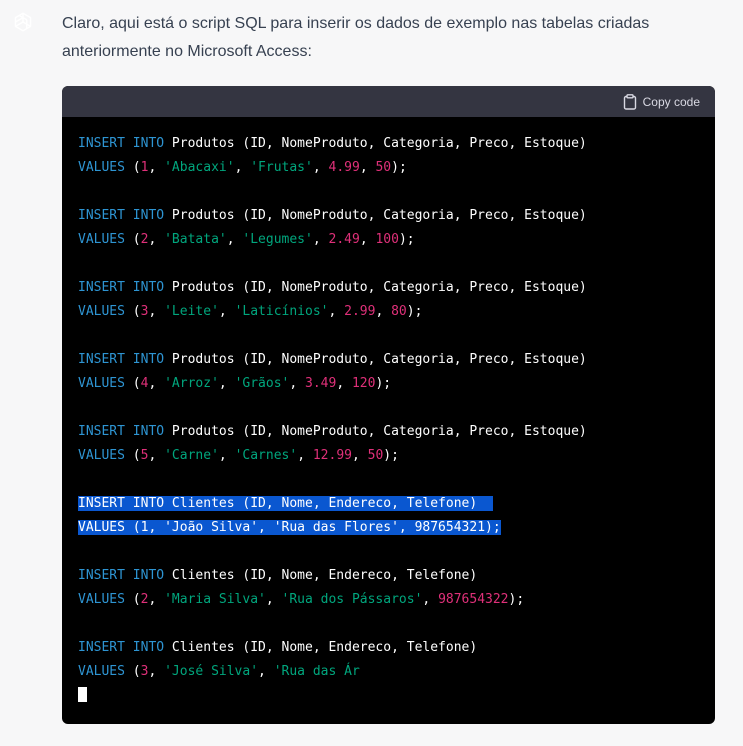 This screenshot has height=746, width=743. I want to click on sql-string: 'Leite', so click(191, 311).